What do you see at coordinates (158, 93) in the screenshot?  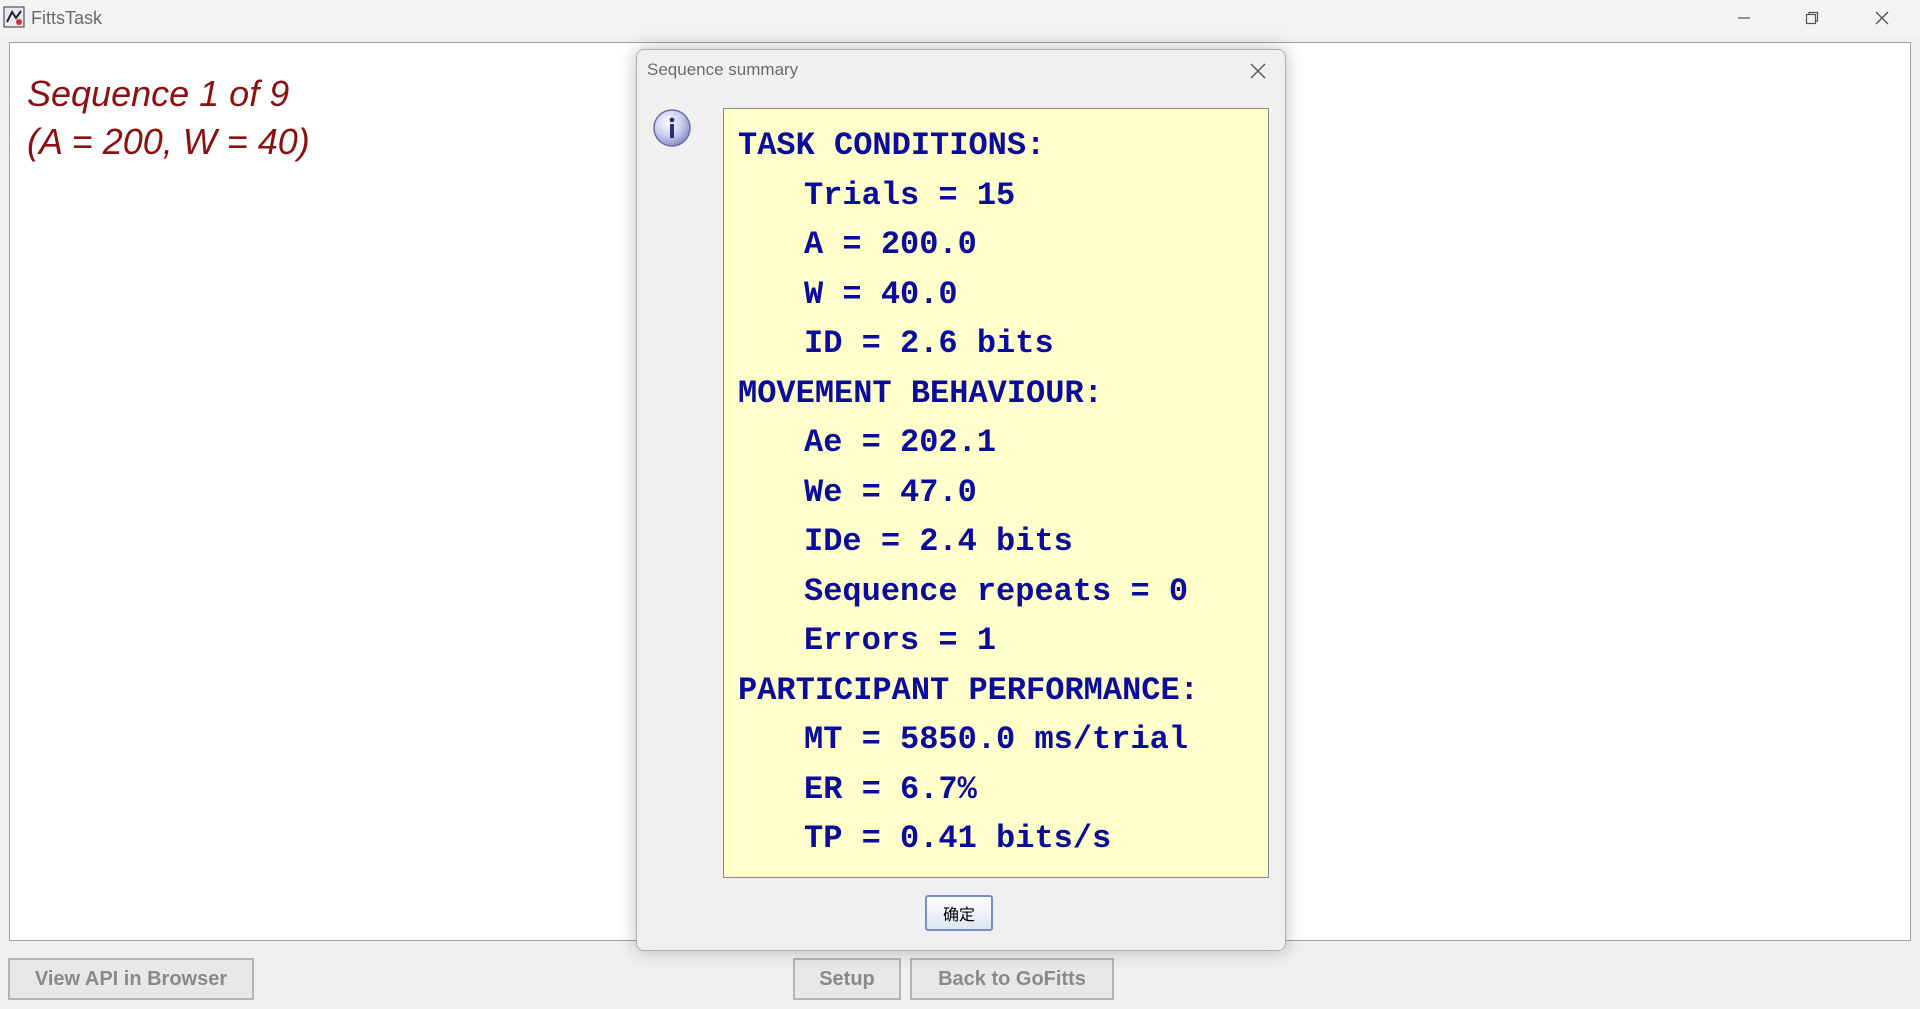 I see `sequence-label: Sequence 1 of 9` at bounding box center [158, 93].